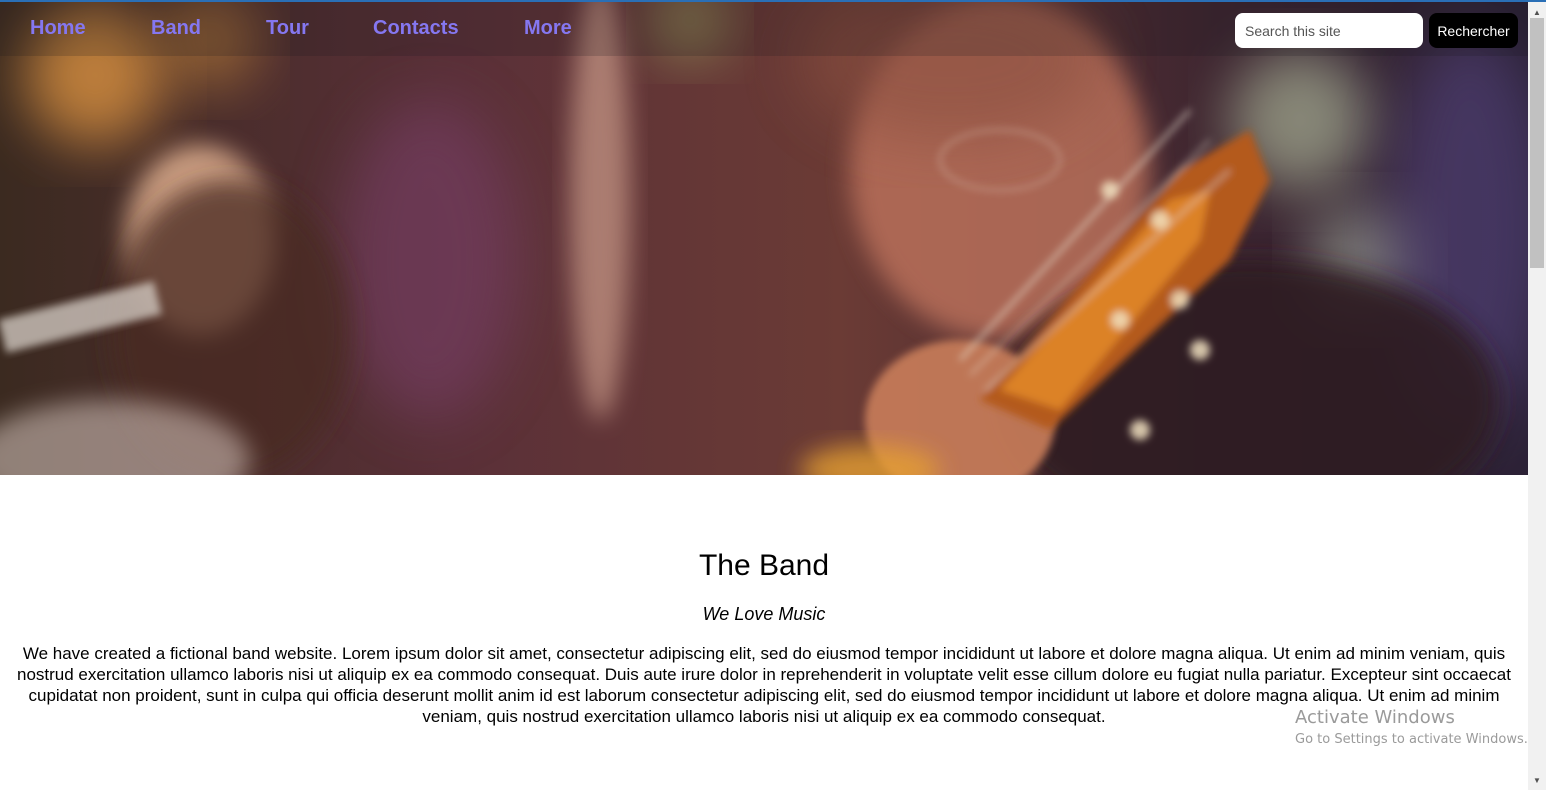  Describe the element at coordinates (559, 28) in the screenshot. I see `nav-link-more: More` at that location.